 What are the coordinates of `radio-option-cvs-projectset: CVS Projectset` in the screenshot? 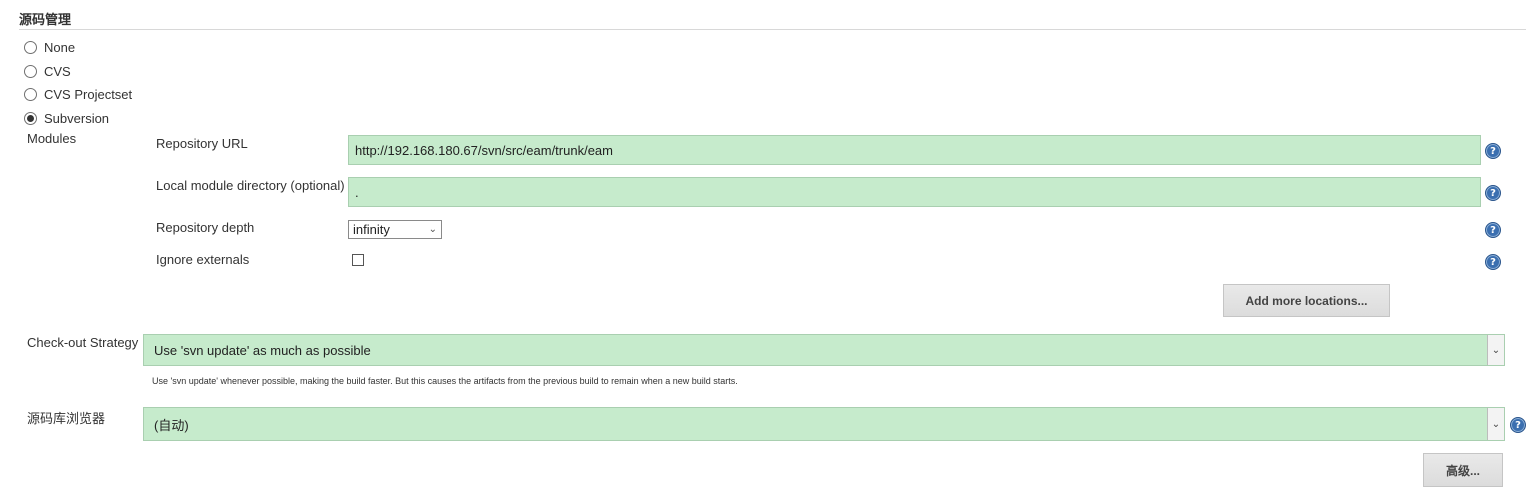 It's located at (78, 94).